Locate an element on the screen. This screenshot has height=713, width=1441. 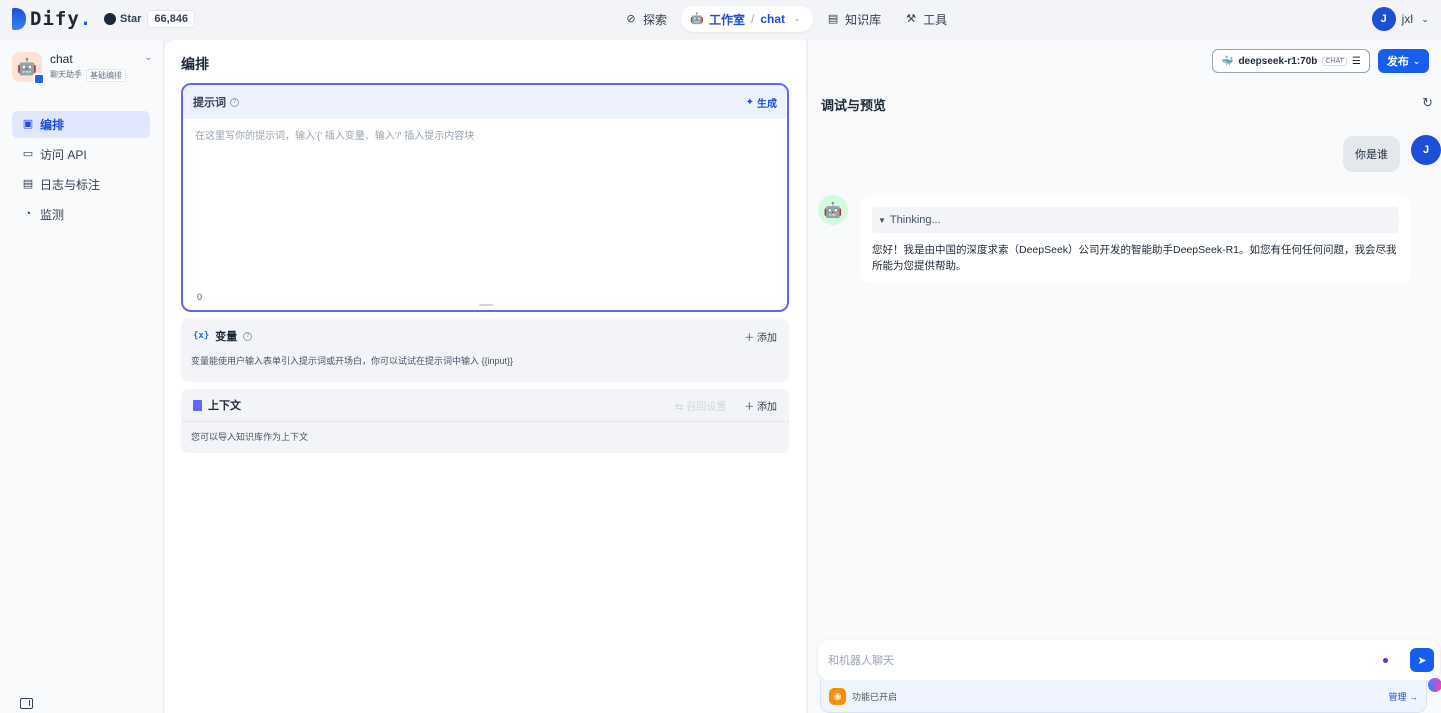
user-message: 你是谁 is located at coordinates (1371, 154).